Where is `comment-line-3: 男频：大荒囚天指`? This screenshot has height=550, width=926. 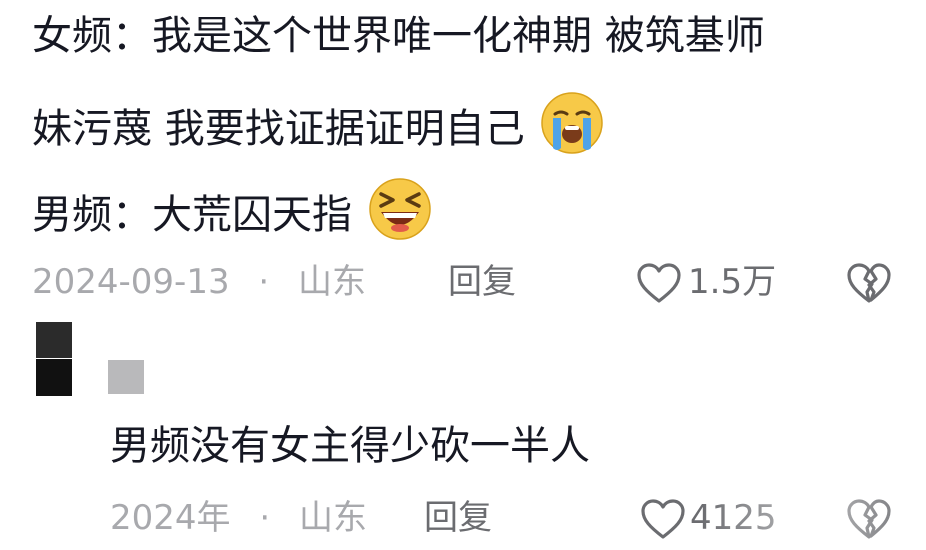 comment-line-3: 男频：大荒囚天指 is located at coordinates (232, 209).